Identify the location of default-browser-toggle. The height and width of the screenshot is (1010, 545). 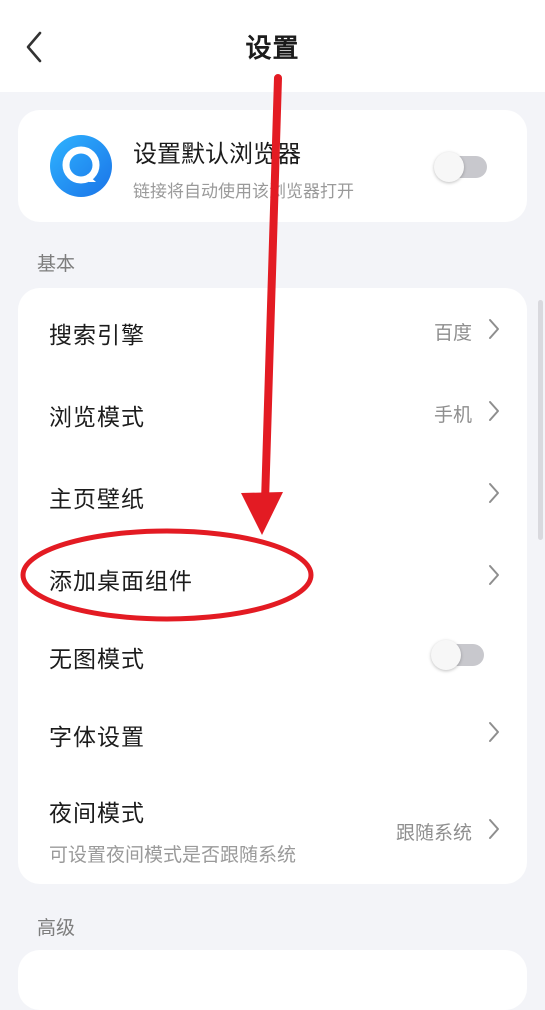
(460, 167).